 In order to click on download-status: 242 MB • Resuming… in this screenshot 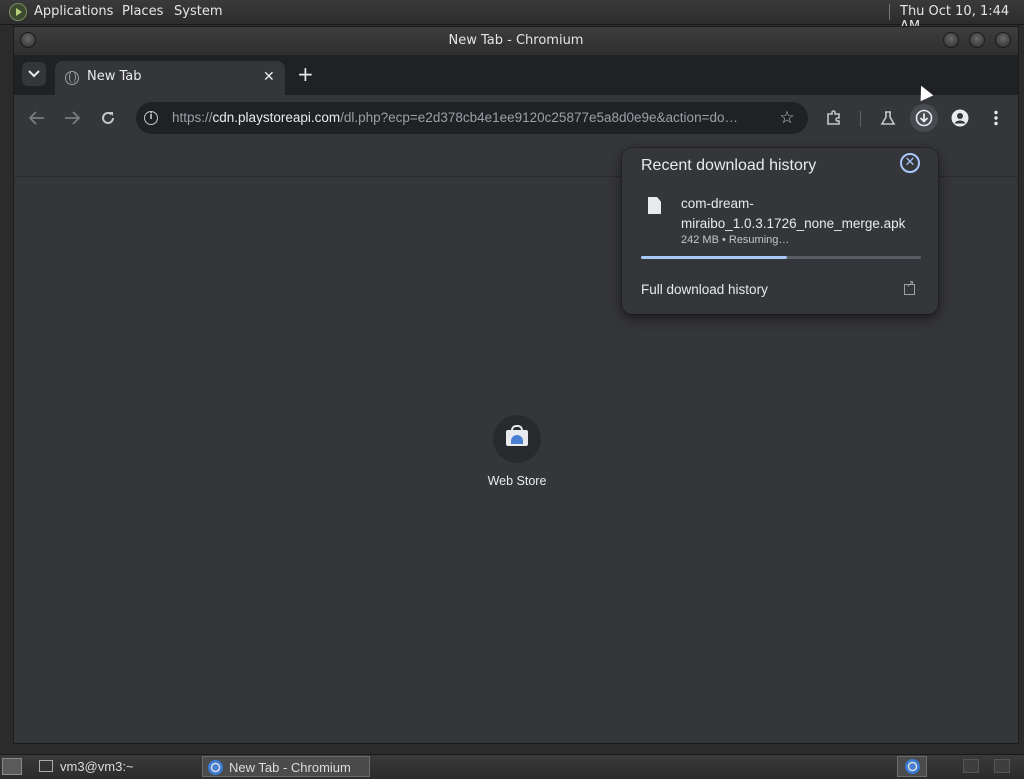, I will do `click(735, 240)`.